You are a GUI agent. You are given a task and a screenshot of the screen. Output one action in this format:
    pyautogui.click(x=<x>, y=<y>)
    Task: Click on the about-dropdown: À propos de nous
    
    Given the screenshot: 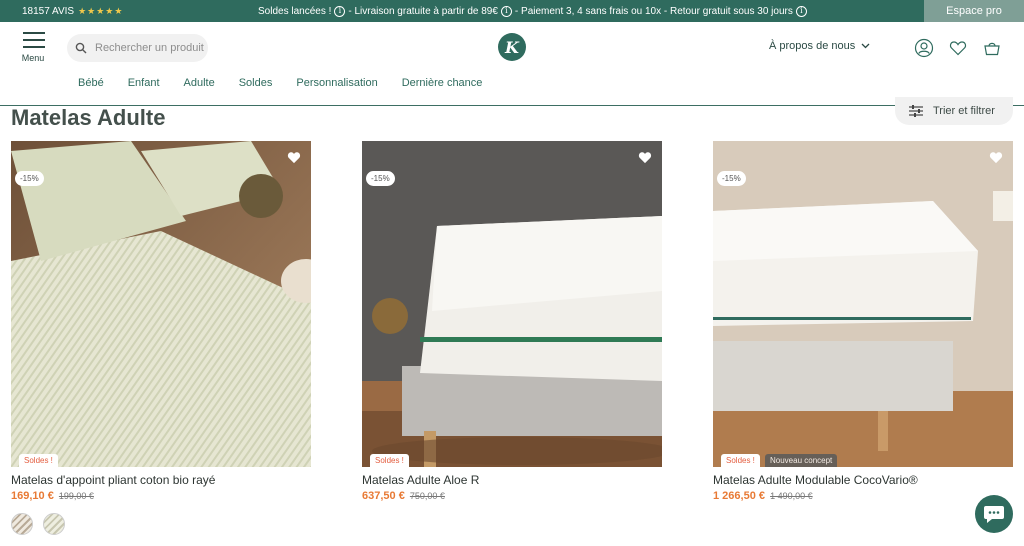 What is the action you would take?
    pyautogui.click(x=819, y=46)
    